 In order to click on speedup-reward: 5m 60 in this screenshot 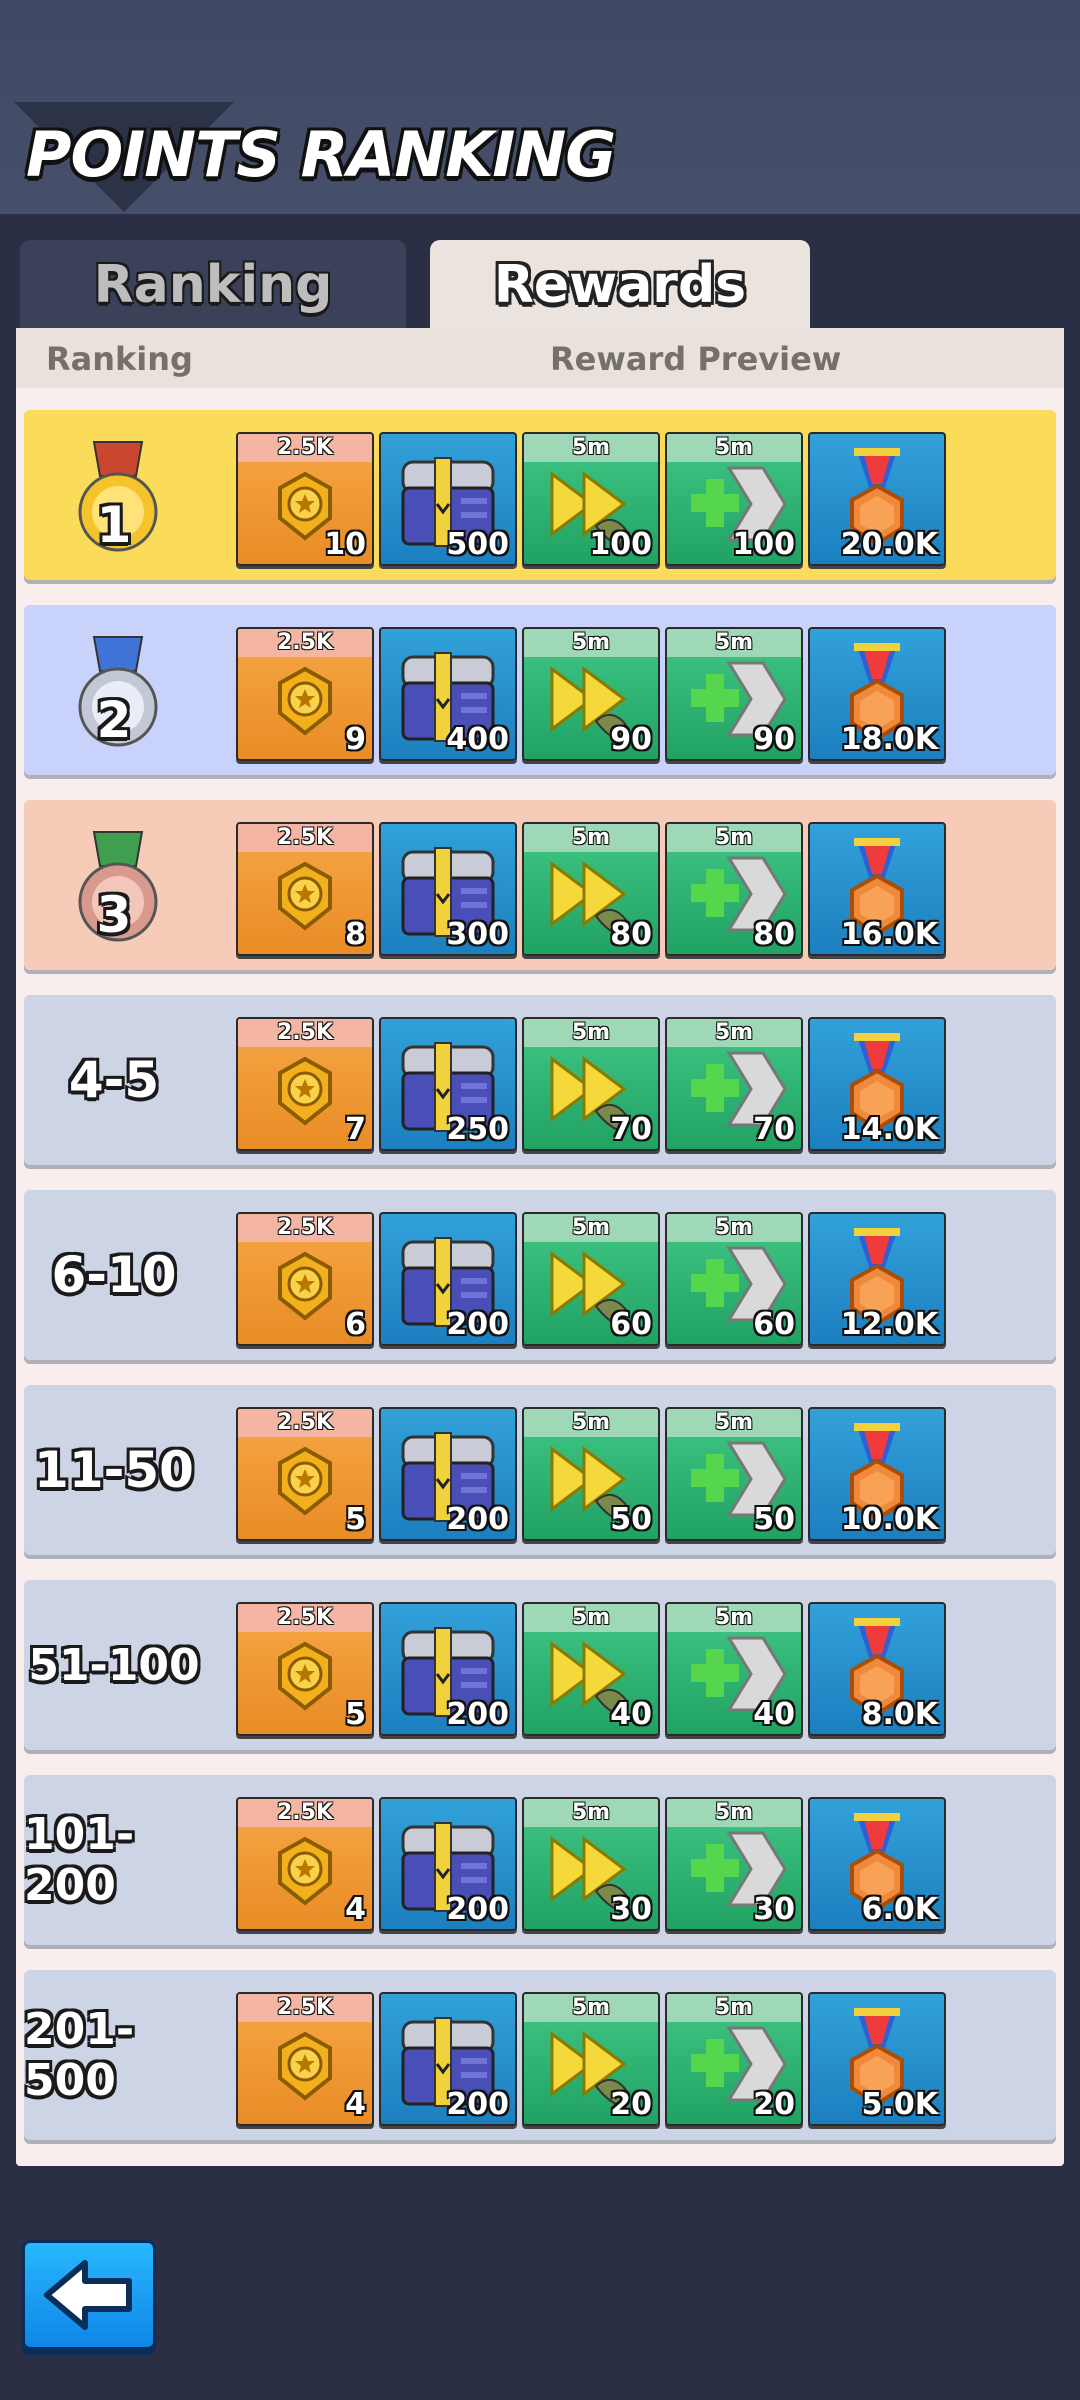, I will do `click(591, 1279)`.